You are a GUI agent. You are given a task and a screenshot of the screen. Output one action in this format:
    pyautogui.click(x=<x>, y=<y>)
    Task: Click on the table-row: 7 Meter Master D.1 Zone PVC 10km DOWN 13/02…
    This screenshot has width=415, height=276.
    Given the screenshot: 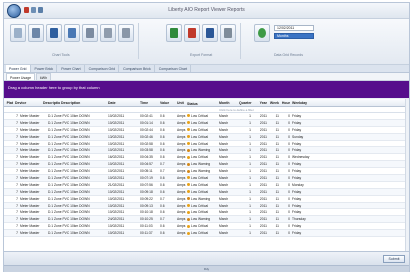 What is the action you would take?
    pyautogui.click(x=206, y=137)
    